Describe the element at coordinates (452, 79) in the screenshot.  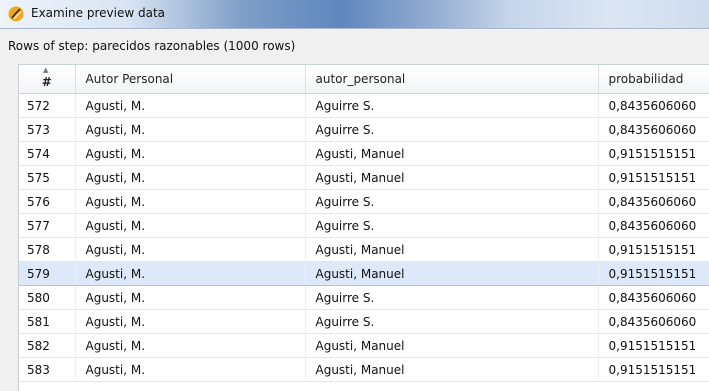
I see `column-header-autor-personal-field: autor_personal` at that location.